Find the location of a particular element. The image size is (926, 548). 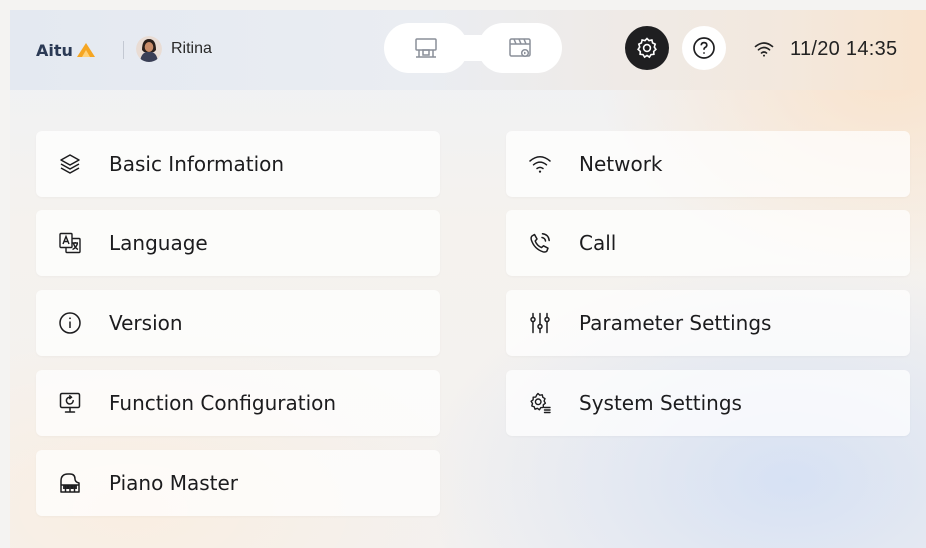

help-button is located at coordinates (704, 48).